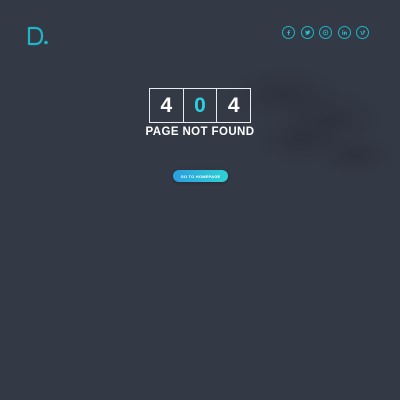 The width and height of the screenshot is (400, 400). What do you see at coordinates (288, 32) in the screenshot?
I see `facebook-icon` at bounding box center [288, 32].